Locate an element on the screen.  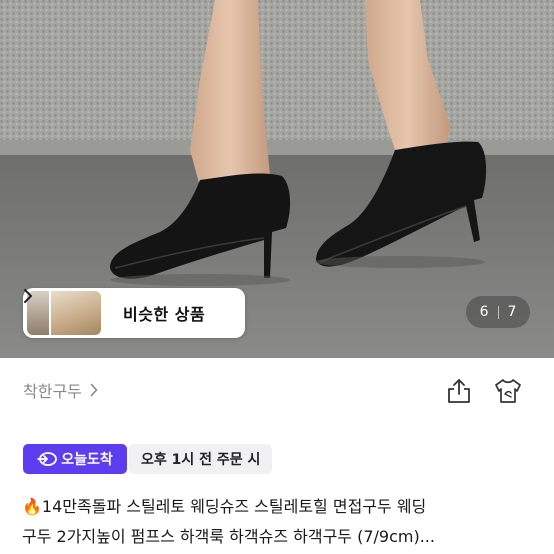
similar-products-button: 비슷한 상품 is located at coordinates (134, 313).